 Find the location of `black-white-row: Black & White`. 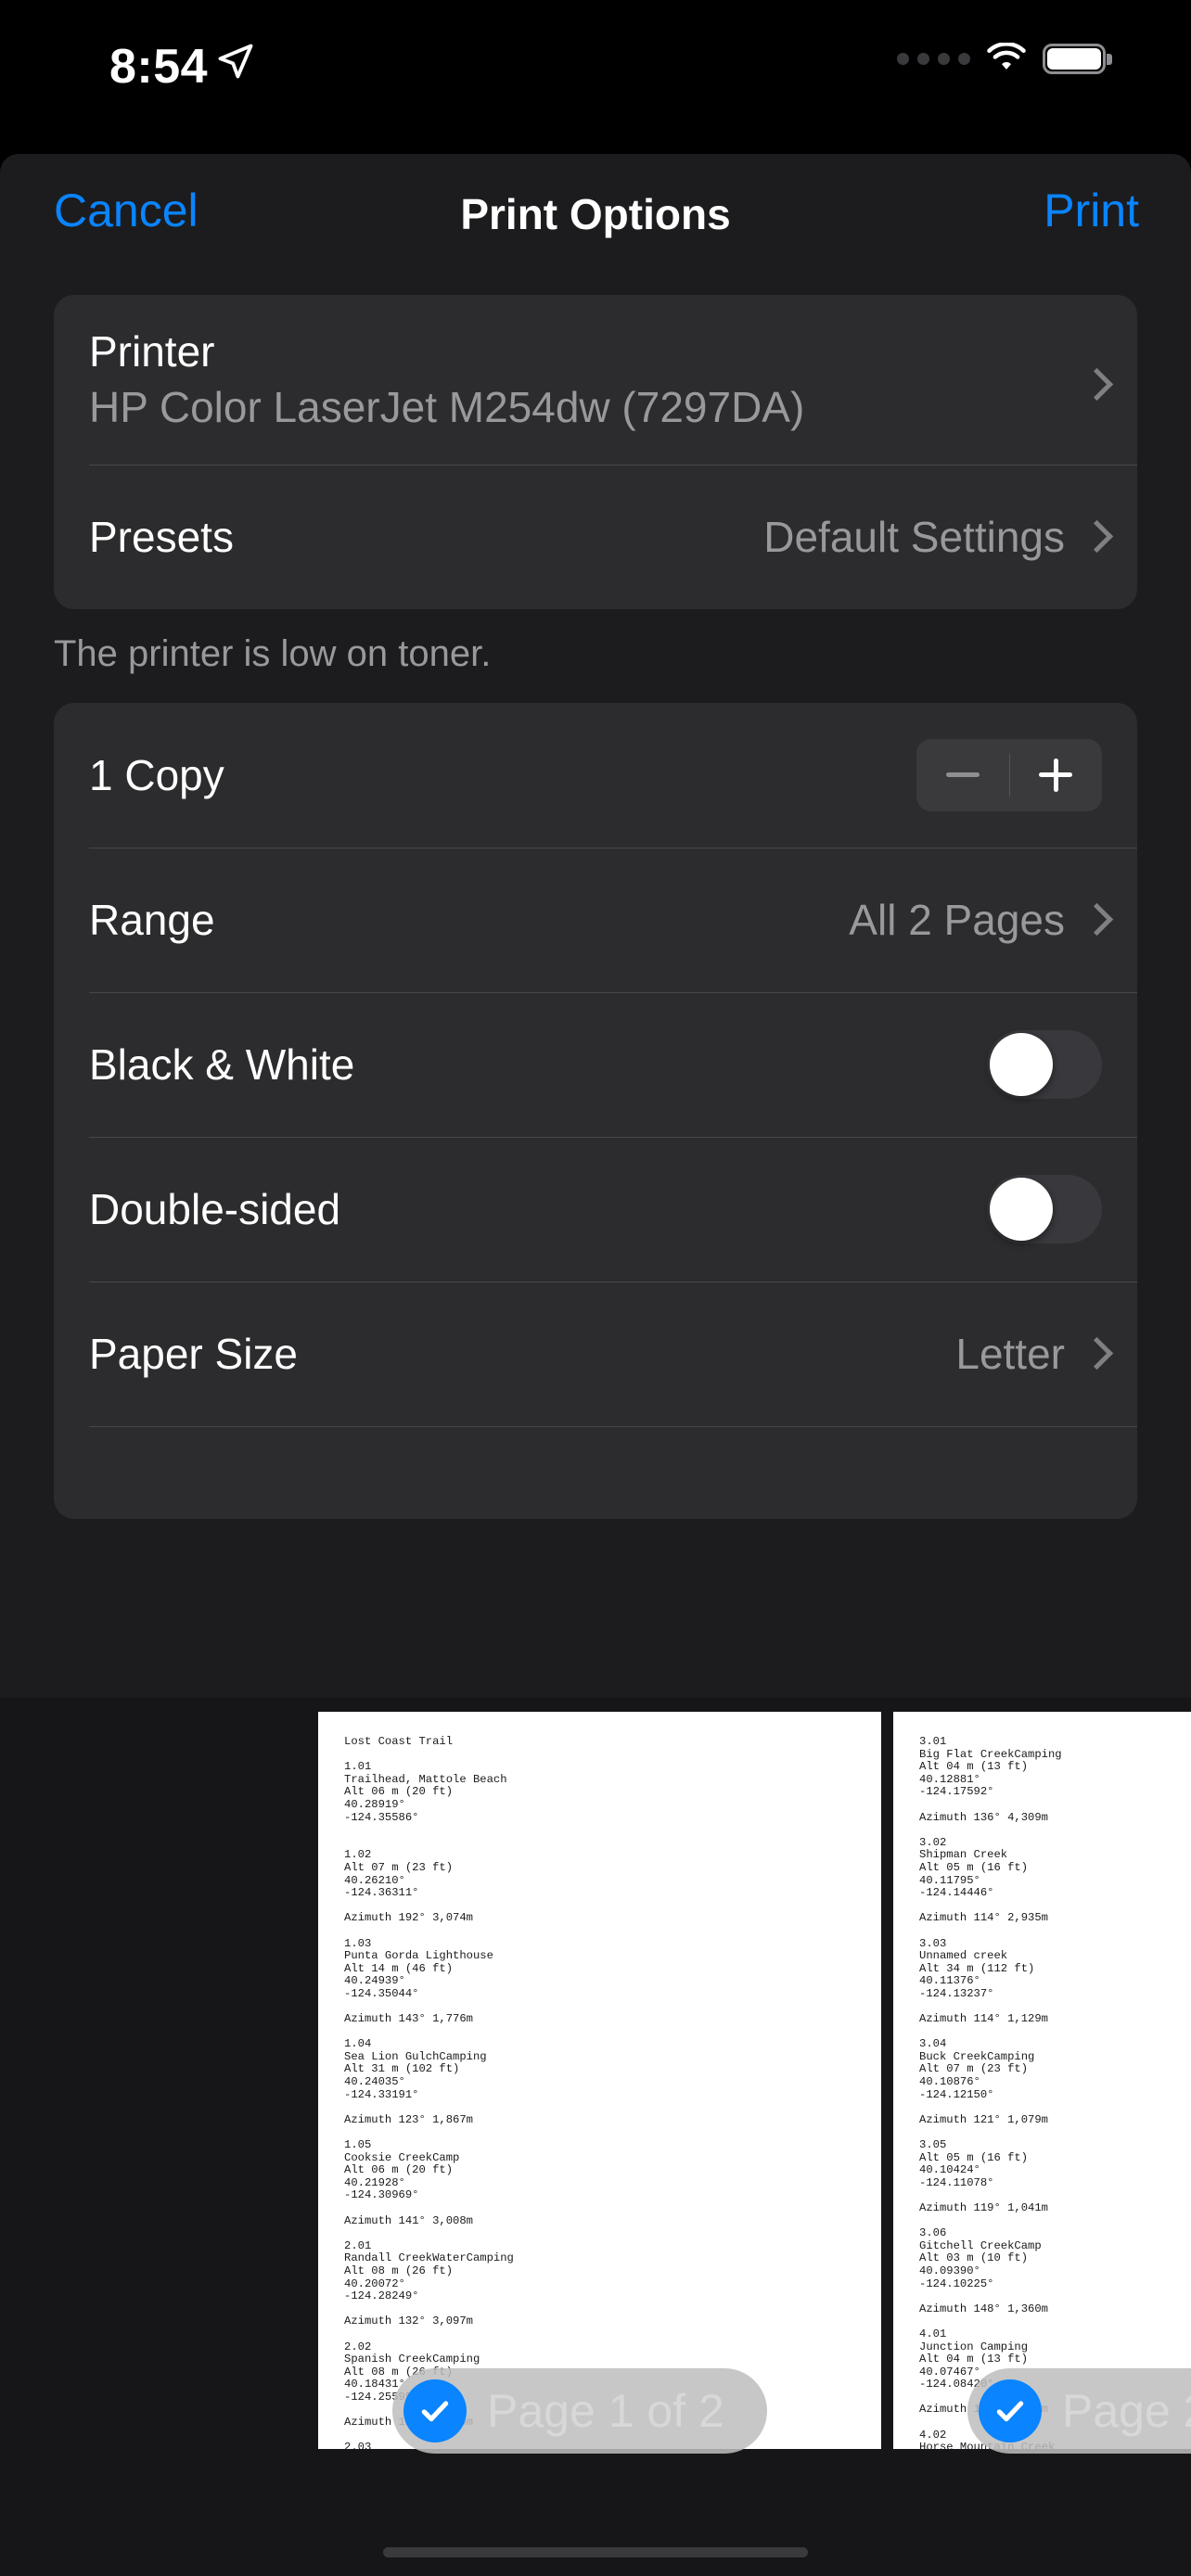

black-white-row: Black & White is located at coordinates (595, 1064).